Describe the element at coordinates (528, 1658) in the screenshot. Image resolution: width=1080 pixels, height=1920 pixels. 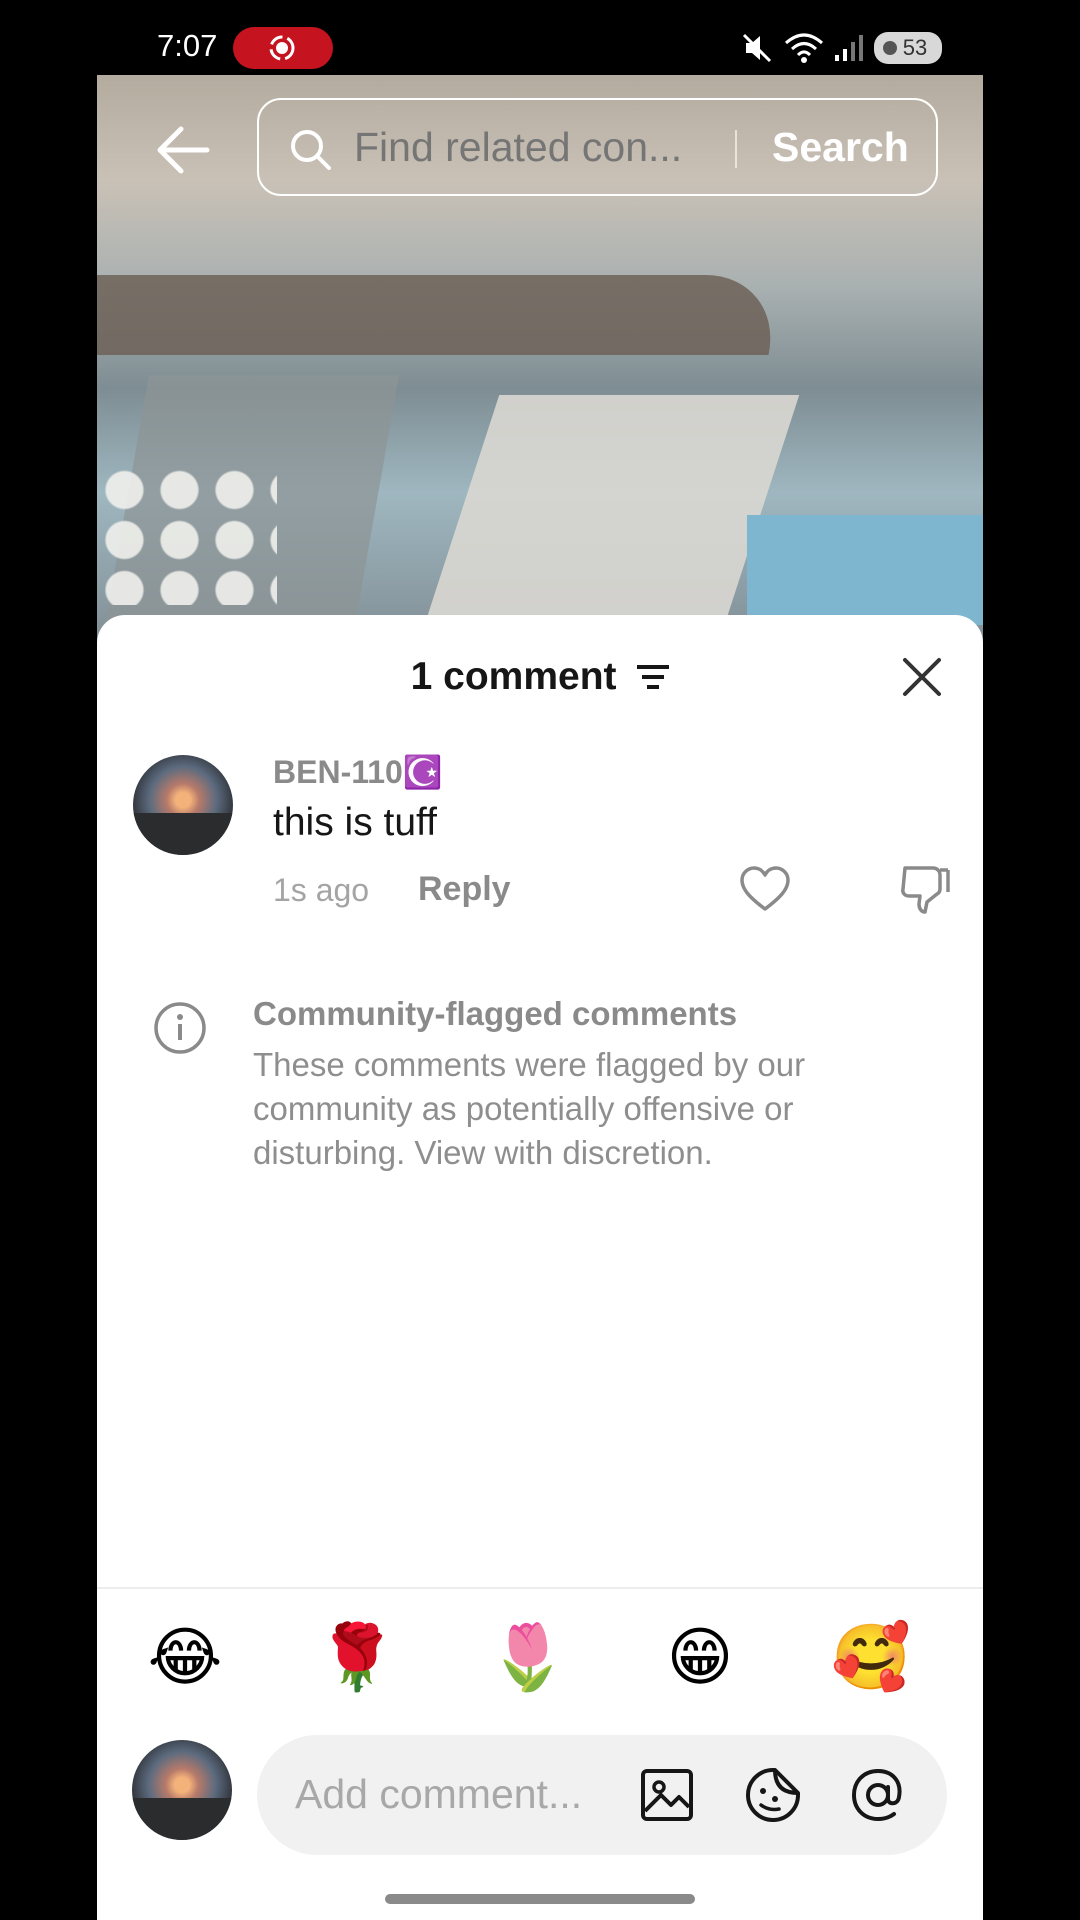
I see `emoji-tulip-button: 🌷` at that location.